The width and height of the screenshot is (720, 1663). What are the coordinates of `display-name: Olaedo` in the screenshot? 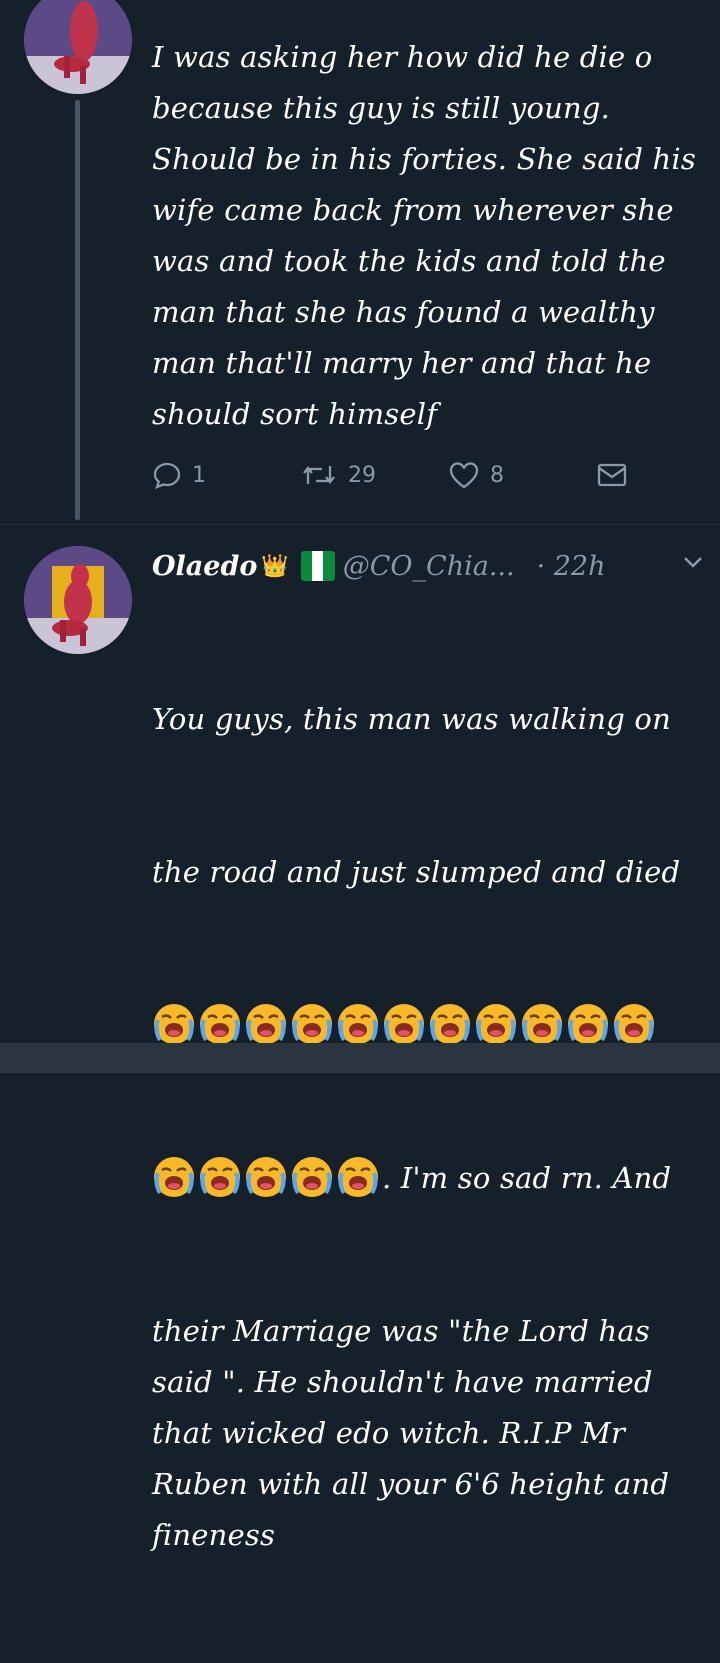 It's located at (204, 566).